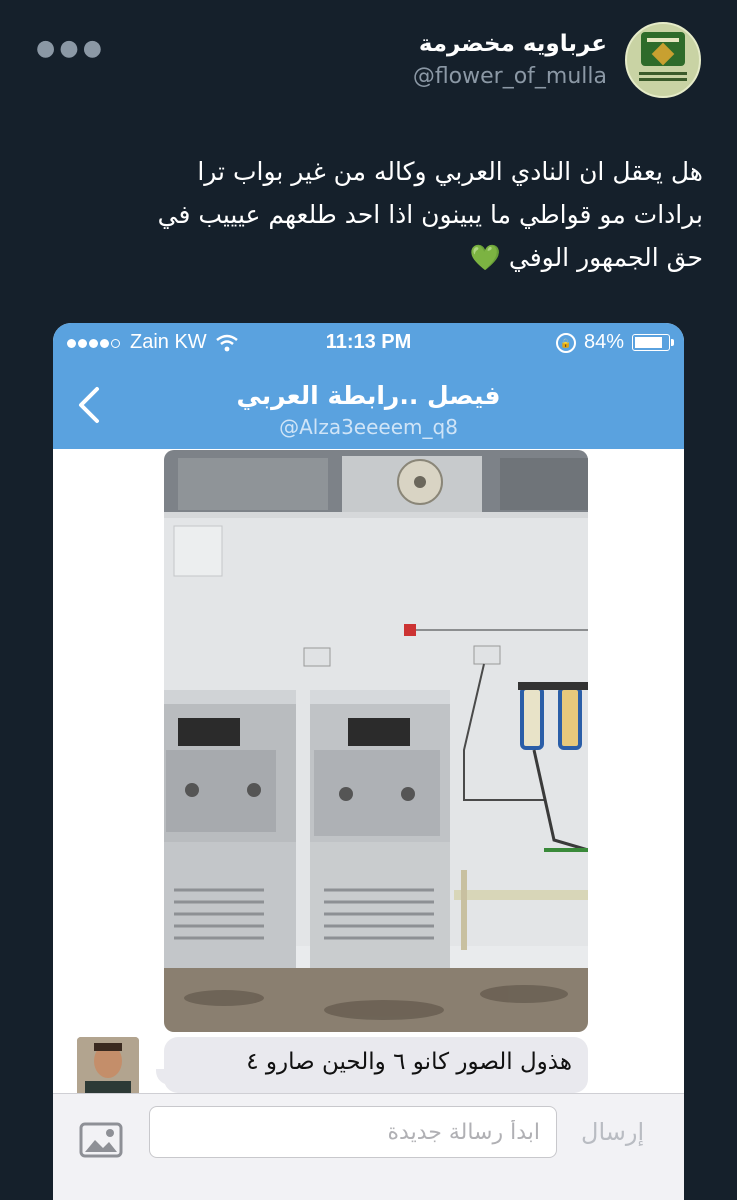 The width and height of the screenshot is (737, 1200). I want to click on message-text: هذول الصور كانو ٦ والحين صارو ٤, so click(409, 1062).